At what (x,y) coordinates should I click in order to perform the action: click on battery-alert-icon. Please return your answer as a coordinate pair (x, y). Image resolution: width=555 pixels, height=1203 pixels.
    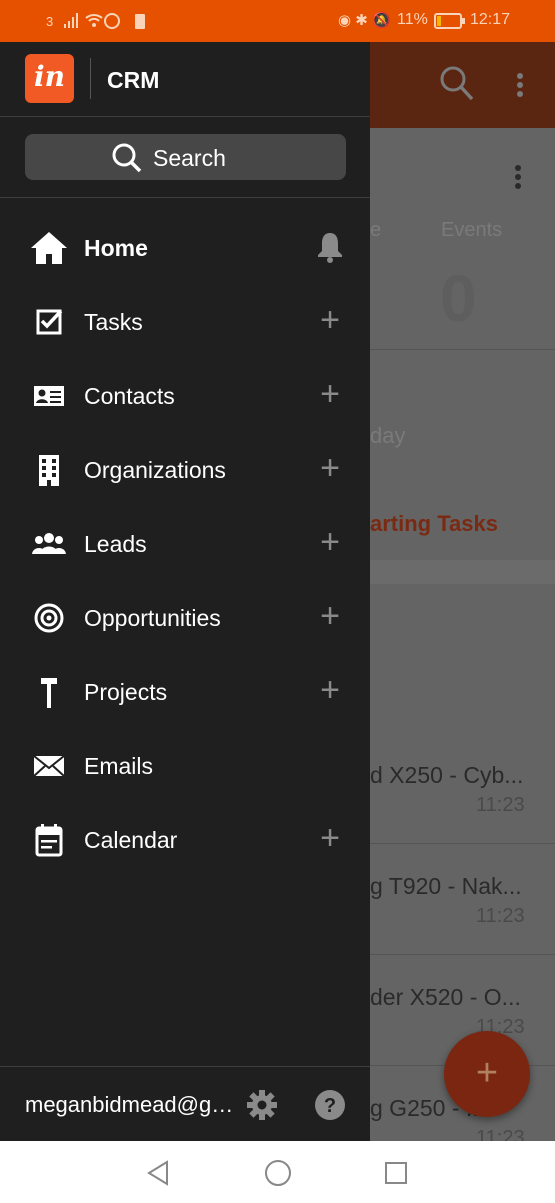
    Looking at the image, I should click on (140, 23).